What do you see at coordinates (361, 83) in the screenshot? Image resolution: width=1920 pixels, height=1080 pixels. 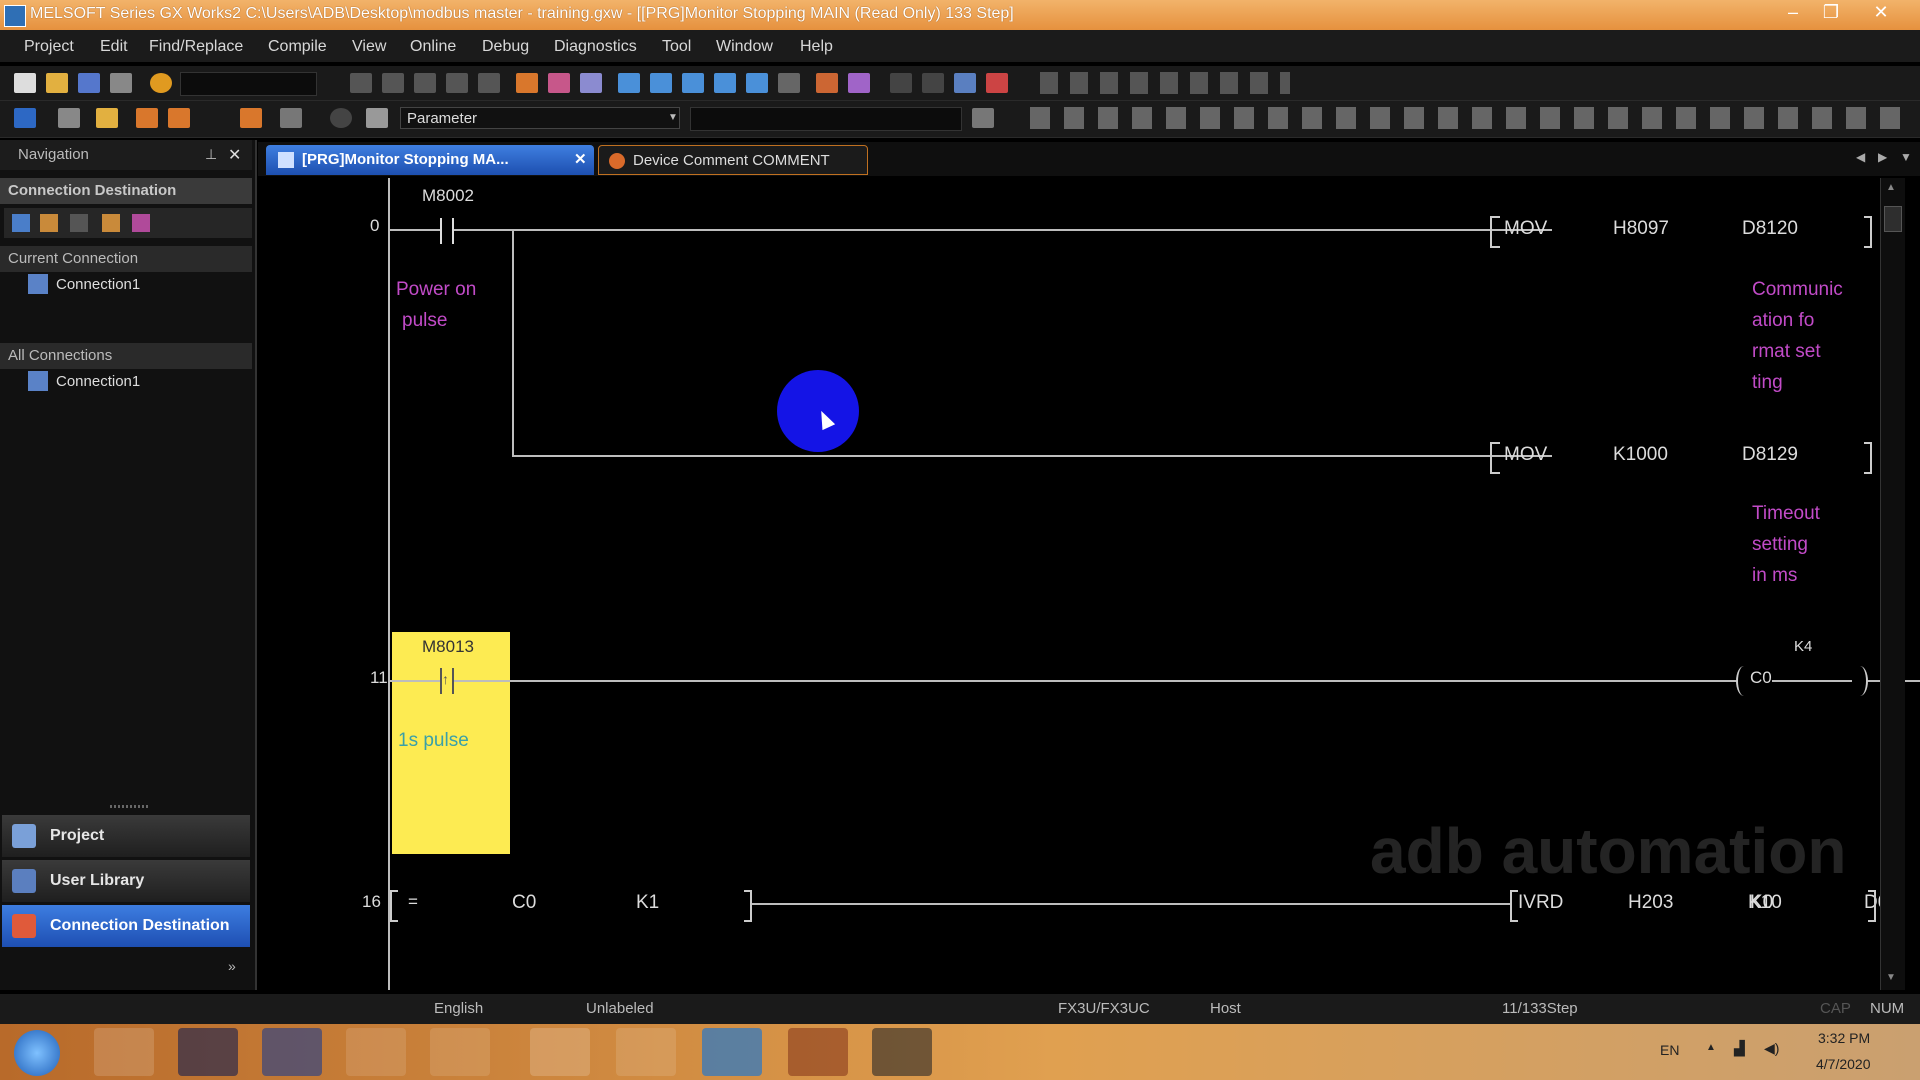 I see `cut-icon` at bounding box center [361, 83].